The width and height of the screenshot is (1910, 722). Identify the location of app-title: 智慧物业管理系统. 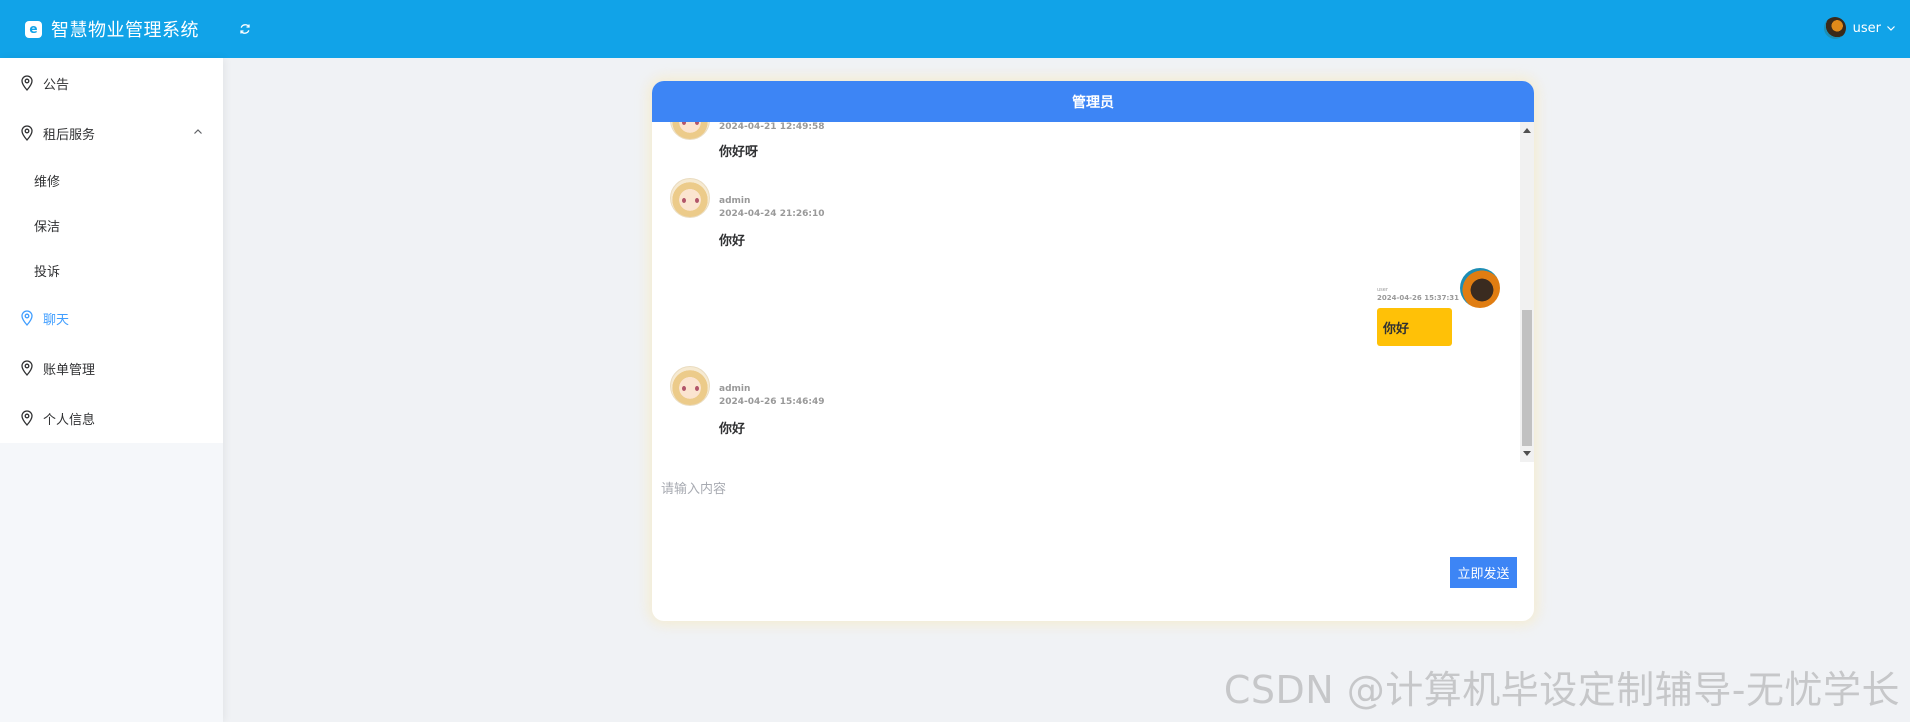
(125, 30).